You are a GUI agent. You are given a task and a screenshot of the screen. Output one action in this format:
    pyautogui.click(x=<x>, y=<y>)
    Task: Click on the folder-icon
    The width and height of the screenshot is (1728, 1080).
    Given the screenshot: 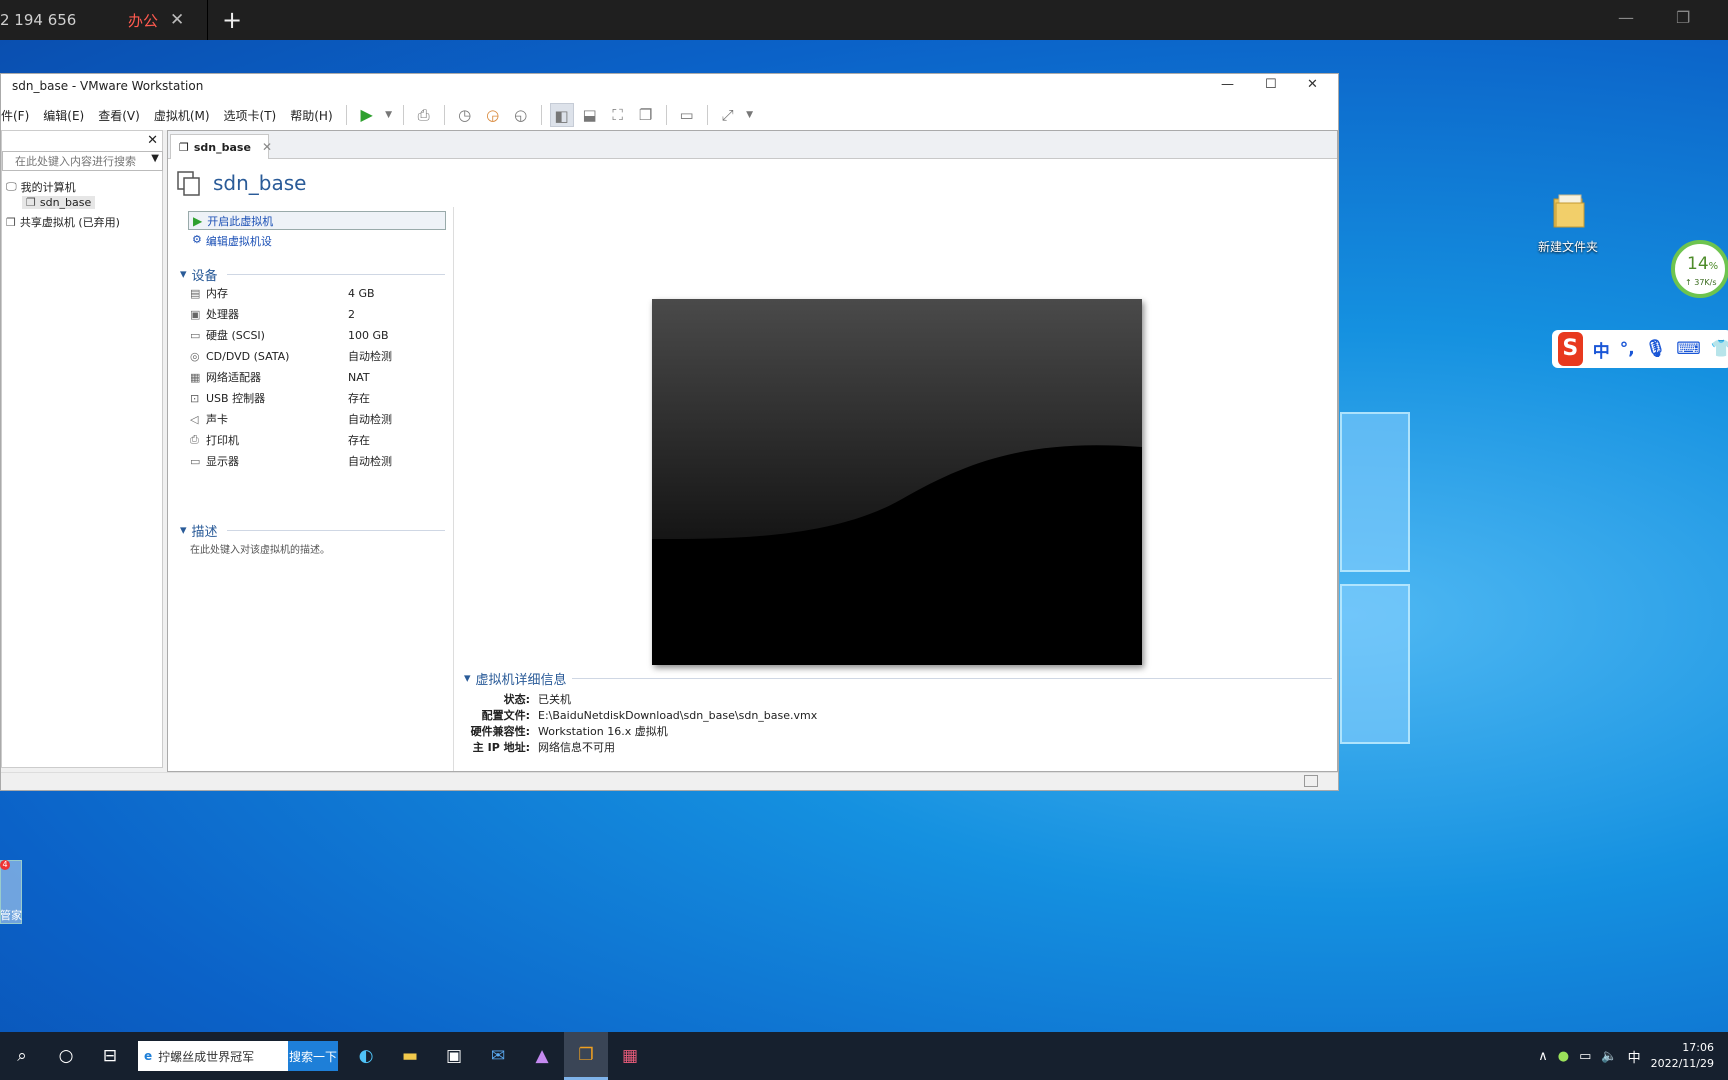 What is the action you would take?
    pyautogui.click(x=1569, y=211)
    